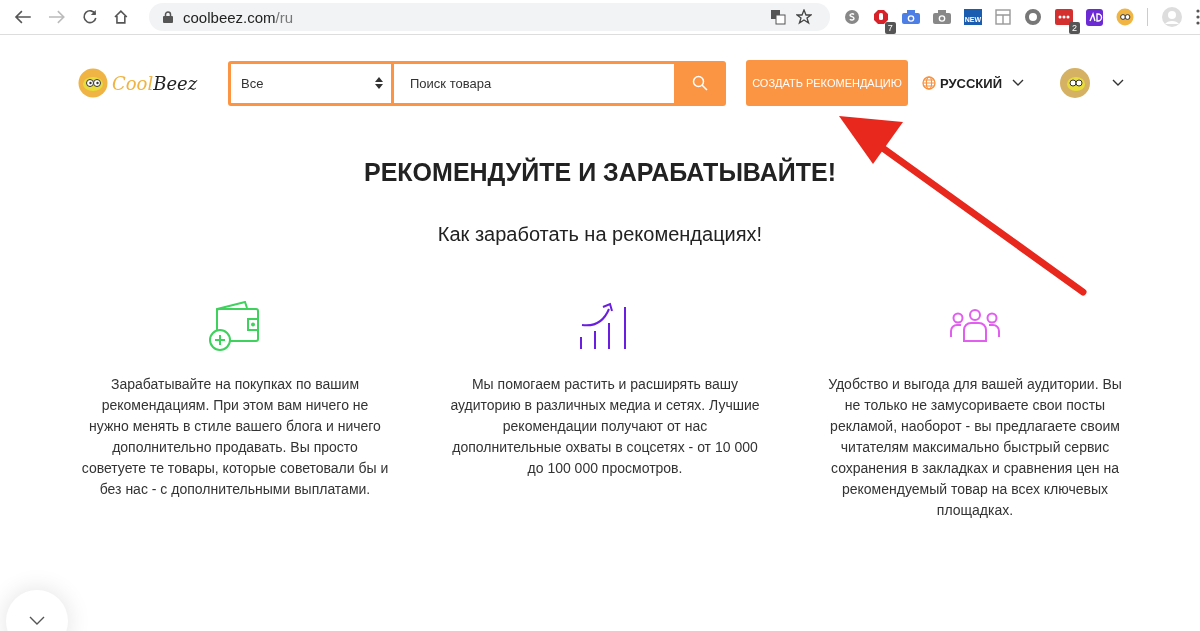 The image size is (1200, 631). Describe the element at coordinates (605, 426) in the screenshot. I see `feature-description: Мы помогаем растить и расширять вашу аудиторию в различных медиа и сетях. Лучшие рекомендации получают от нас дополнительные охваты в соцсетях - от 10 000 до 100 000 просмотров.` at that location.